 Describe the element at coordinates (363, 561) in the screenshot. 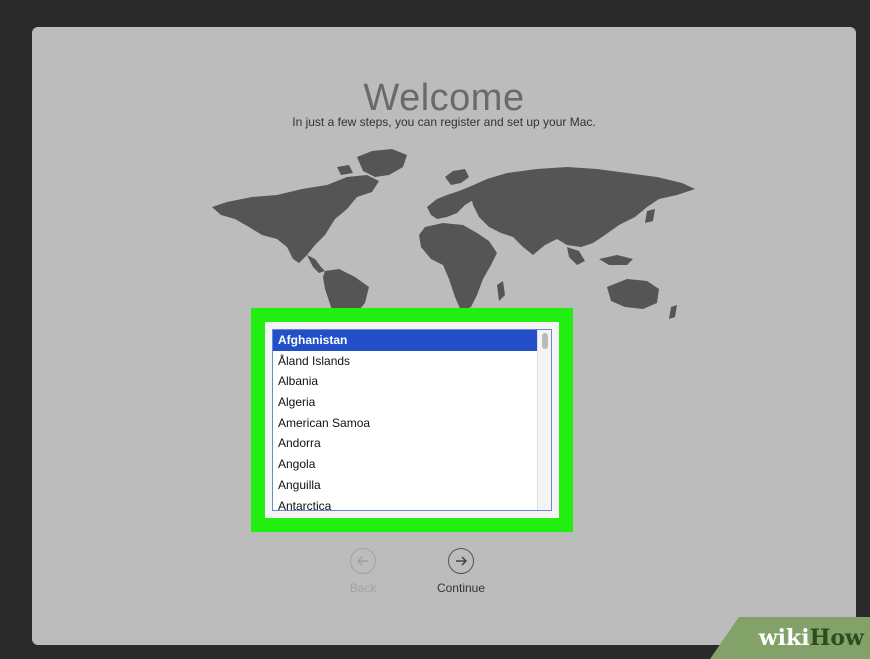

I see `back-arrow-icon` at that location.